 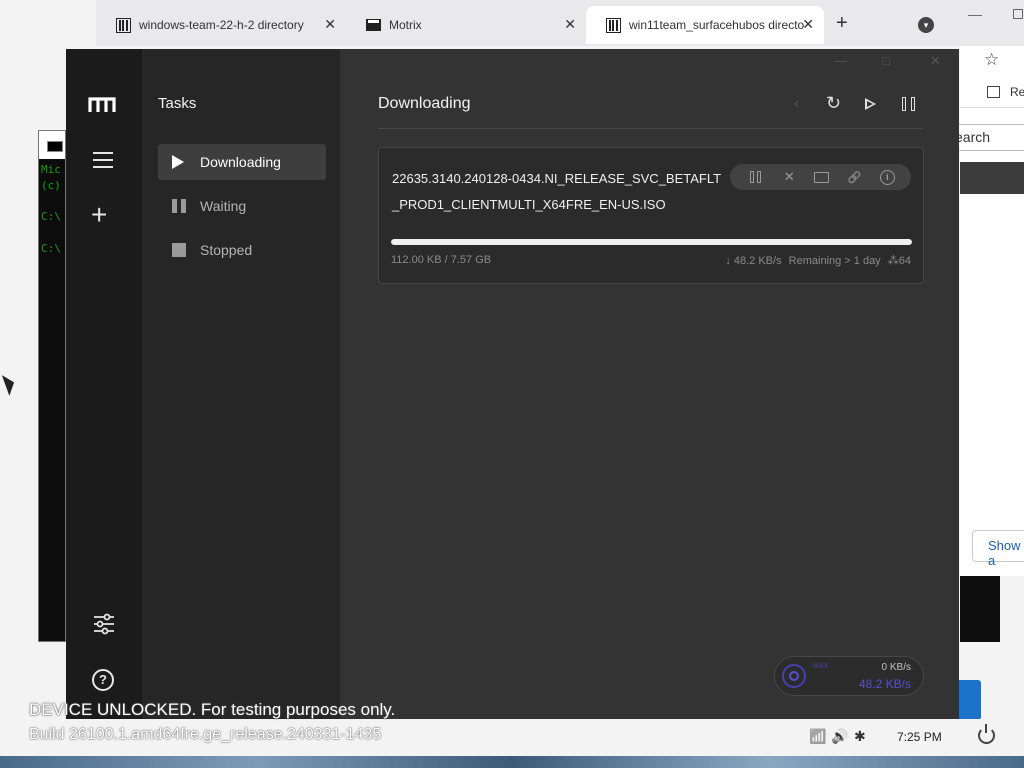 I want to click on browser-tab-win11team: win11team_surfacehubos directo ✕, so click(x=705, y=25).